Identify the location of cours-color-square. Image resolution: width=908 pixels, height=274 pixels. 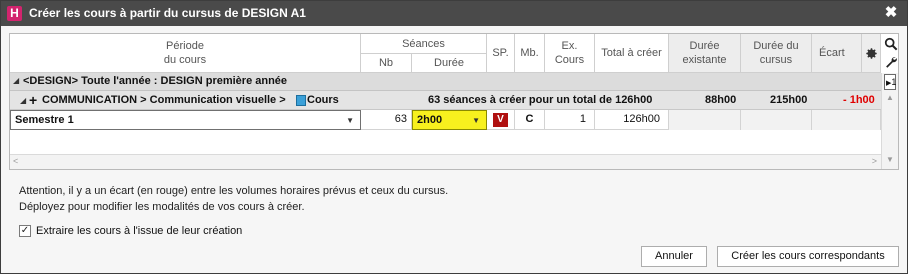
(301, 100).